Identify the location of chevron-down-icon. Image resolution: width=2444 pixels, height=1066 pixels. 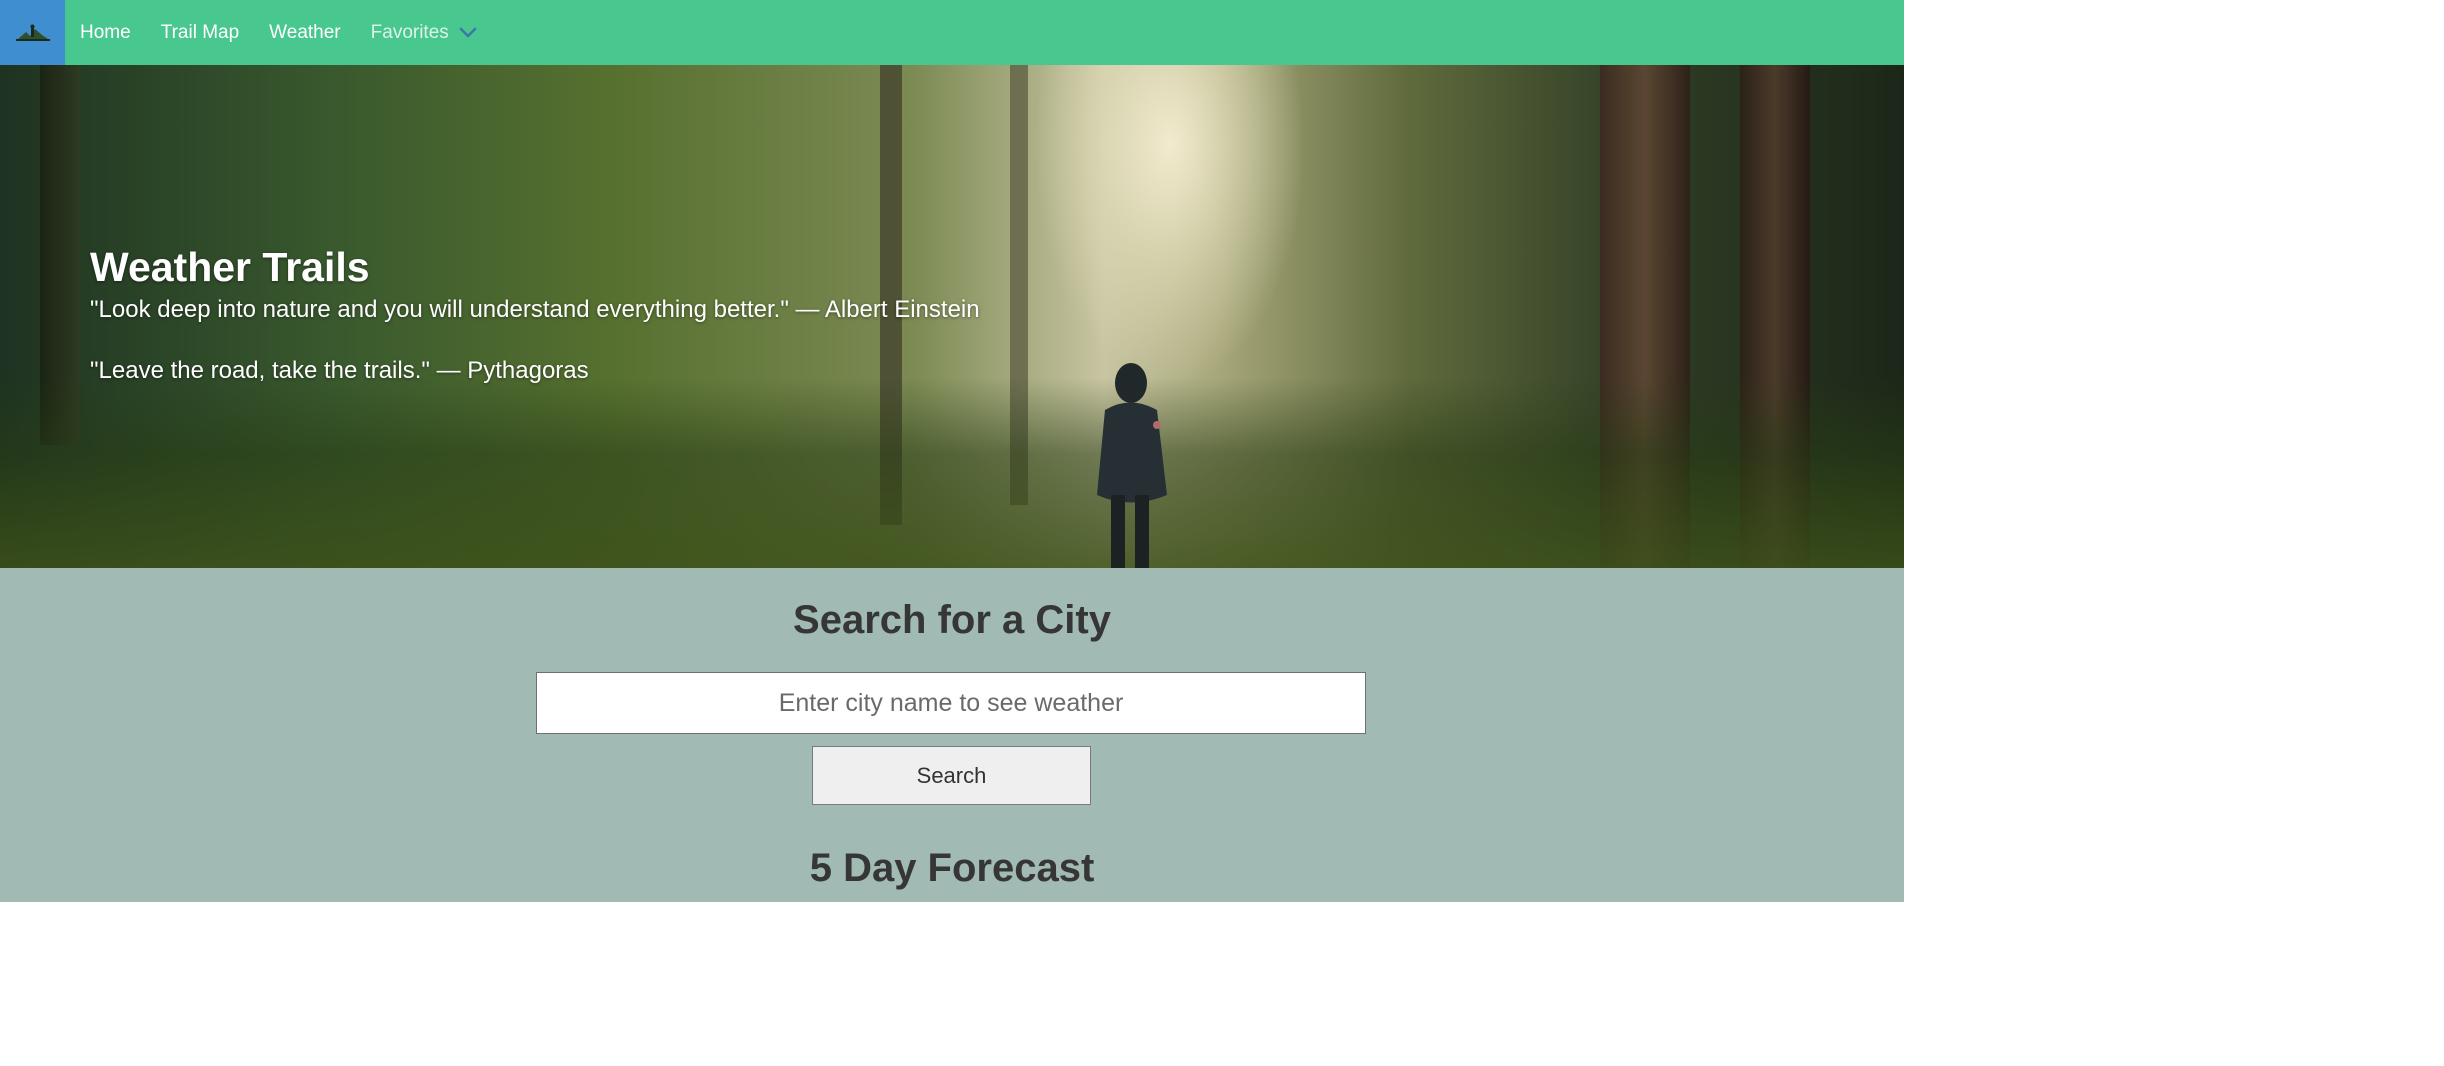
(468, 33).